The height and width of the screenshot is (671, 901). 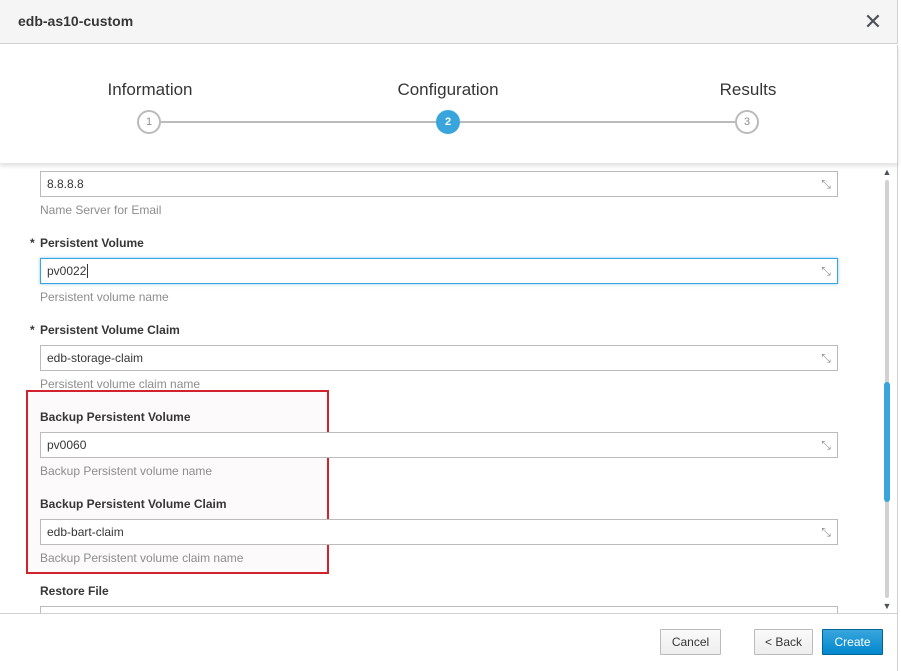 I want to click on modal-title: edb-as10-custom, so click(x=76, y=21).